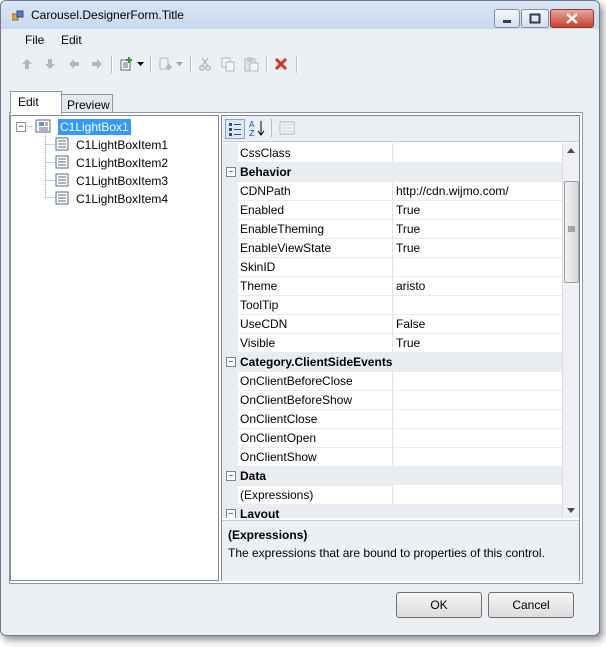 This screenshot has width=606, height=647. Describe the element at coordinates (477, 190) in the screenshot. I see `property-value: http://cdn.wijmo.com/` at that location.